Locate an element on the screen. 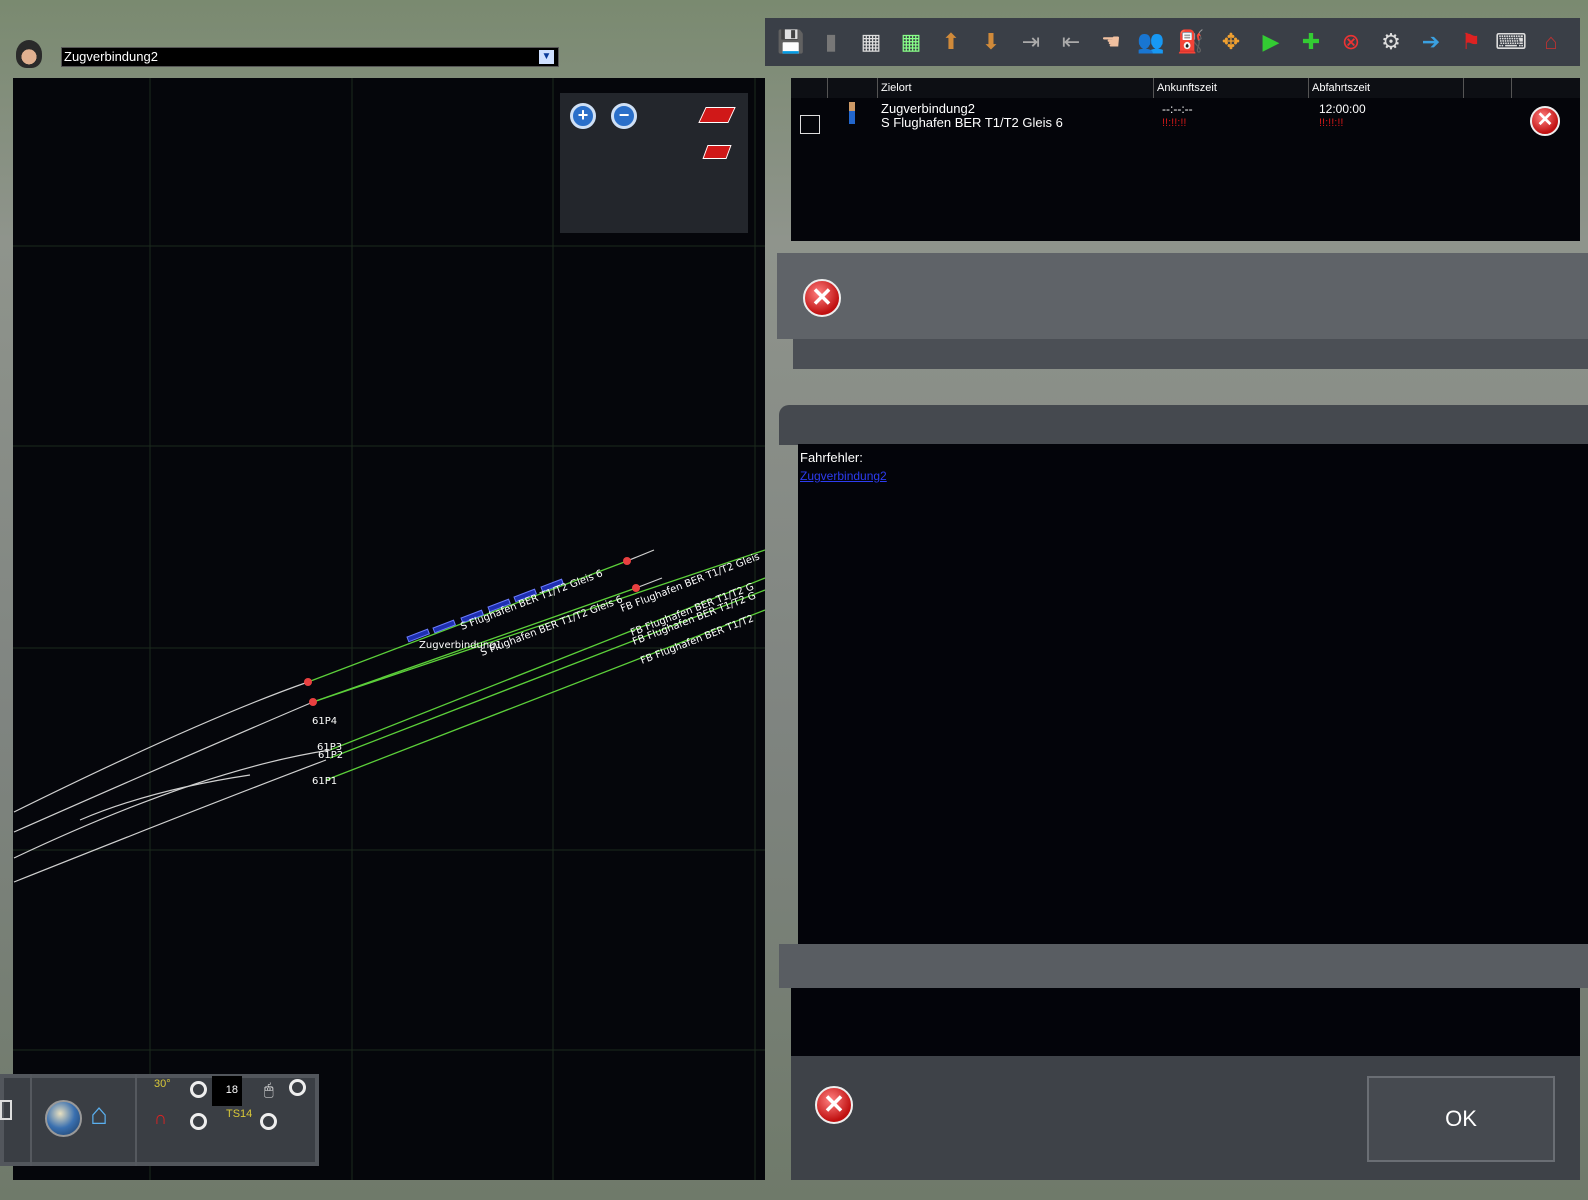  ok-label: OK is located at coordinates (1461, 1118).